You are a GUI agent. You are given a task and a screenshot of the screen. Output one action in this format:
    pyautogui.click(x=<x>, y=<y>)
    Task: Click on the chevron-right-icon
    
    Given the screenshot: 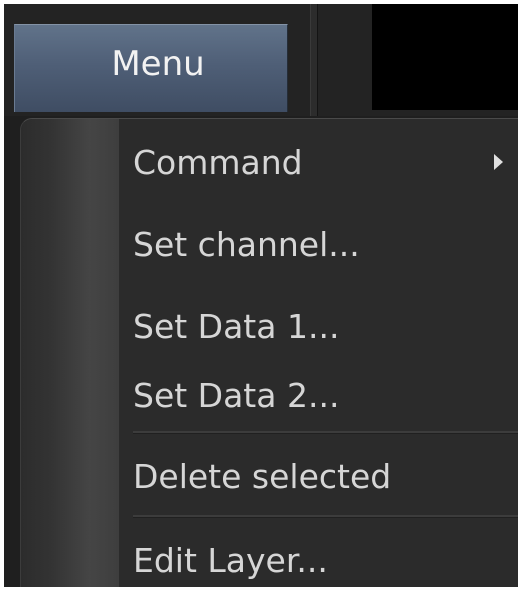 What is the action you would take?
    pyautogui.click(x=498, y=162)
    